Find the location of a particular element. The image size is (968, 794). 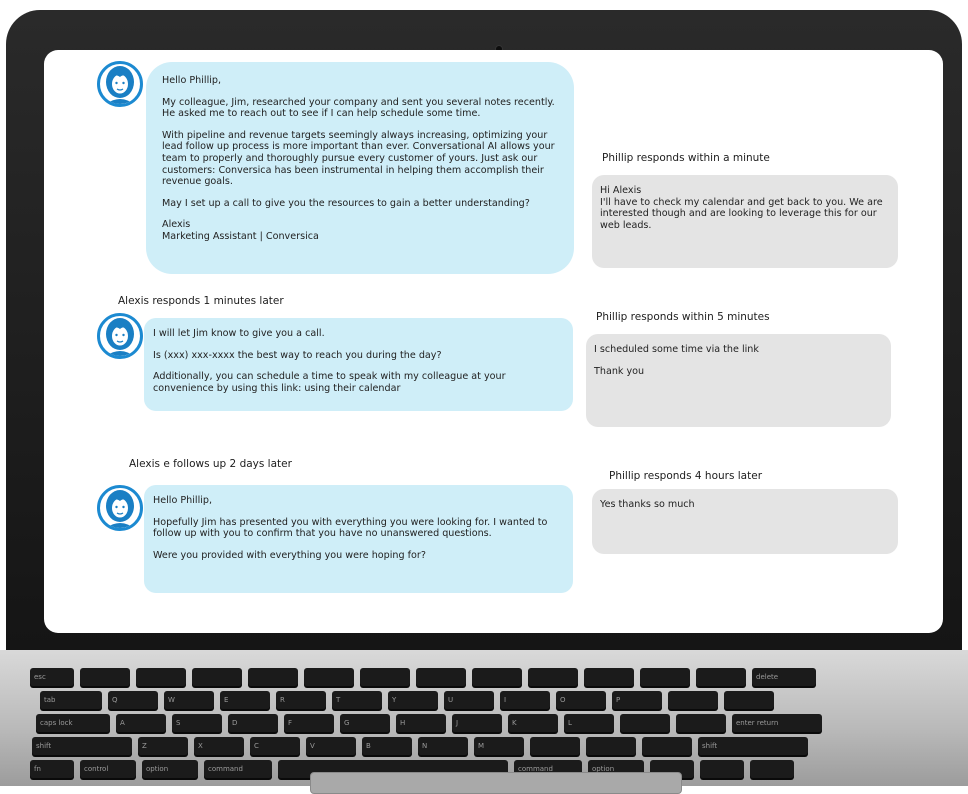

keyboard-row: esc delete is located at coordinates (423, 678).